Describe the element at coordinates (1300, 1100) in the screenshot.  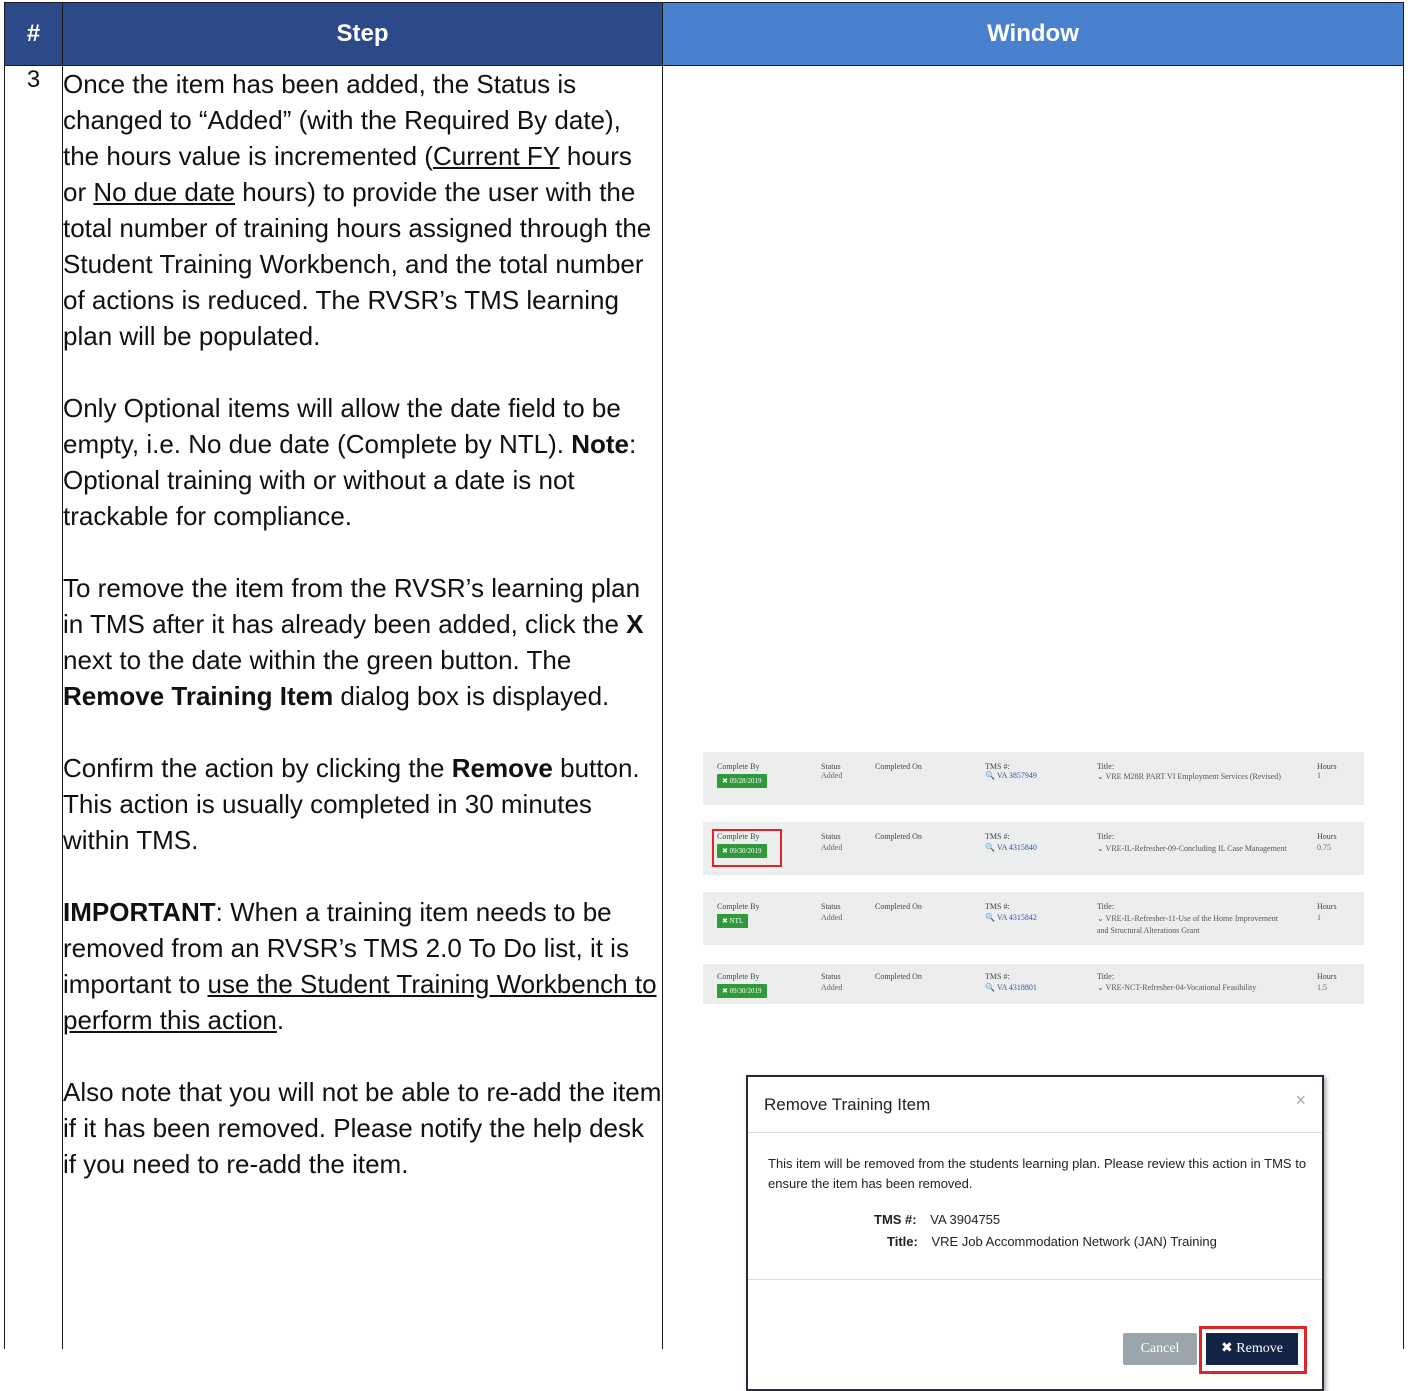
I see `close-icon: ×` at that location.